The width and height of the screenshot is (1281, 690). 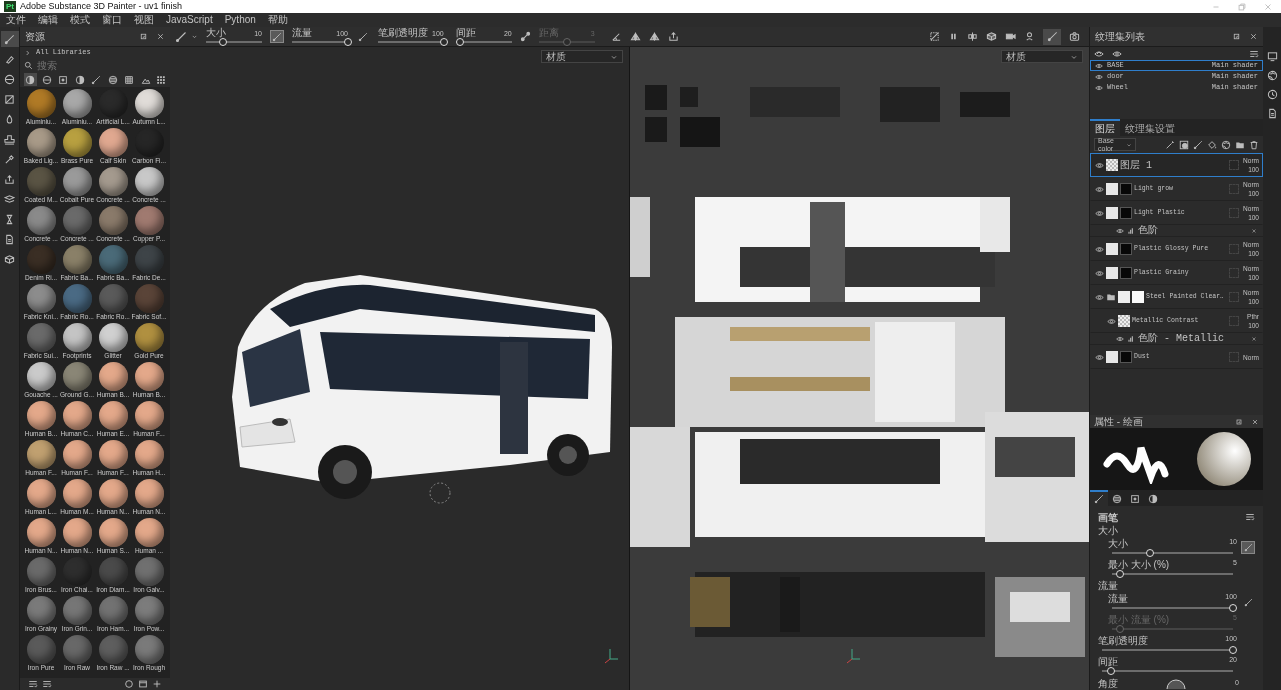 I want to click on circle-icon, so click(x=129, y=684).